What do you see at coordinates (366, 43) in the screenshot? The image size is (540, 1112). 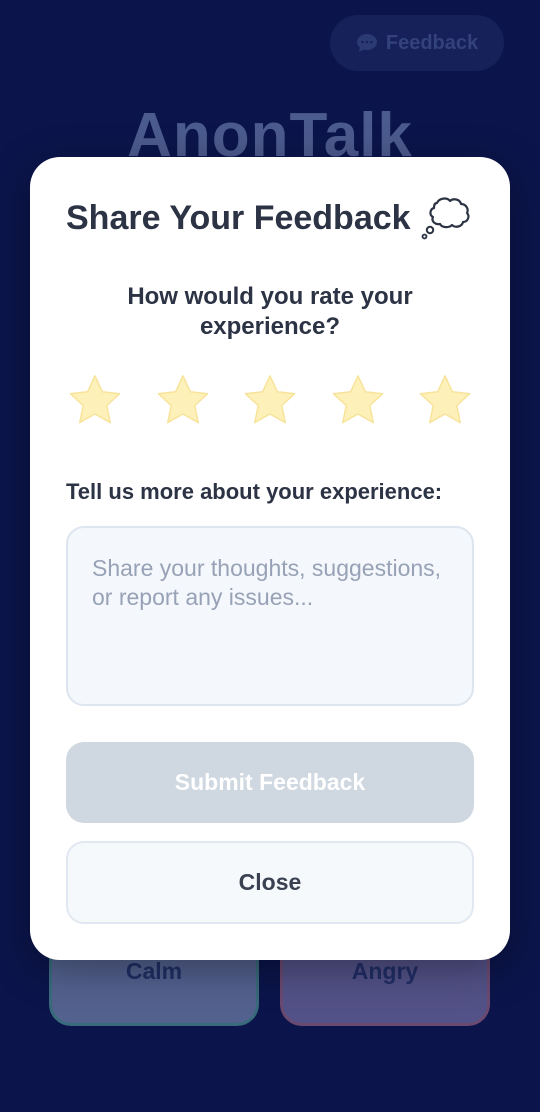 I see `speech-bubble-icon` at bounding box center [366, 43].